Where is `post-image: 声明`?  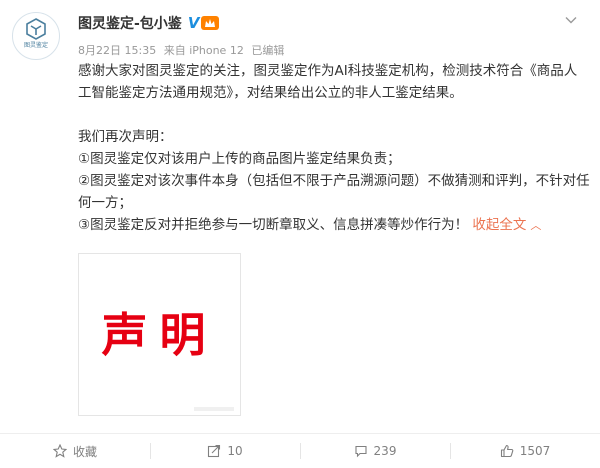
post-image: 声明 is located at coordinates (159, 334).